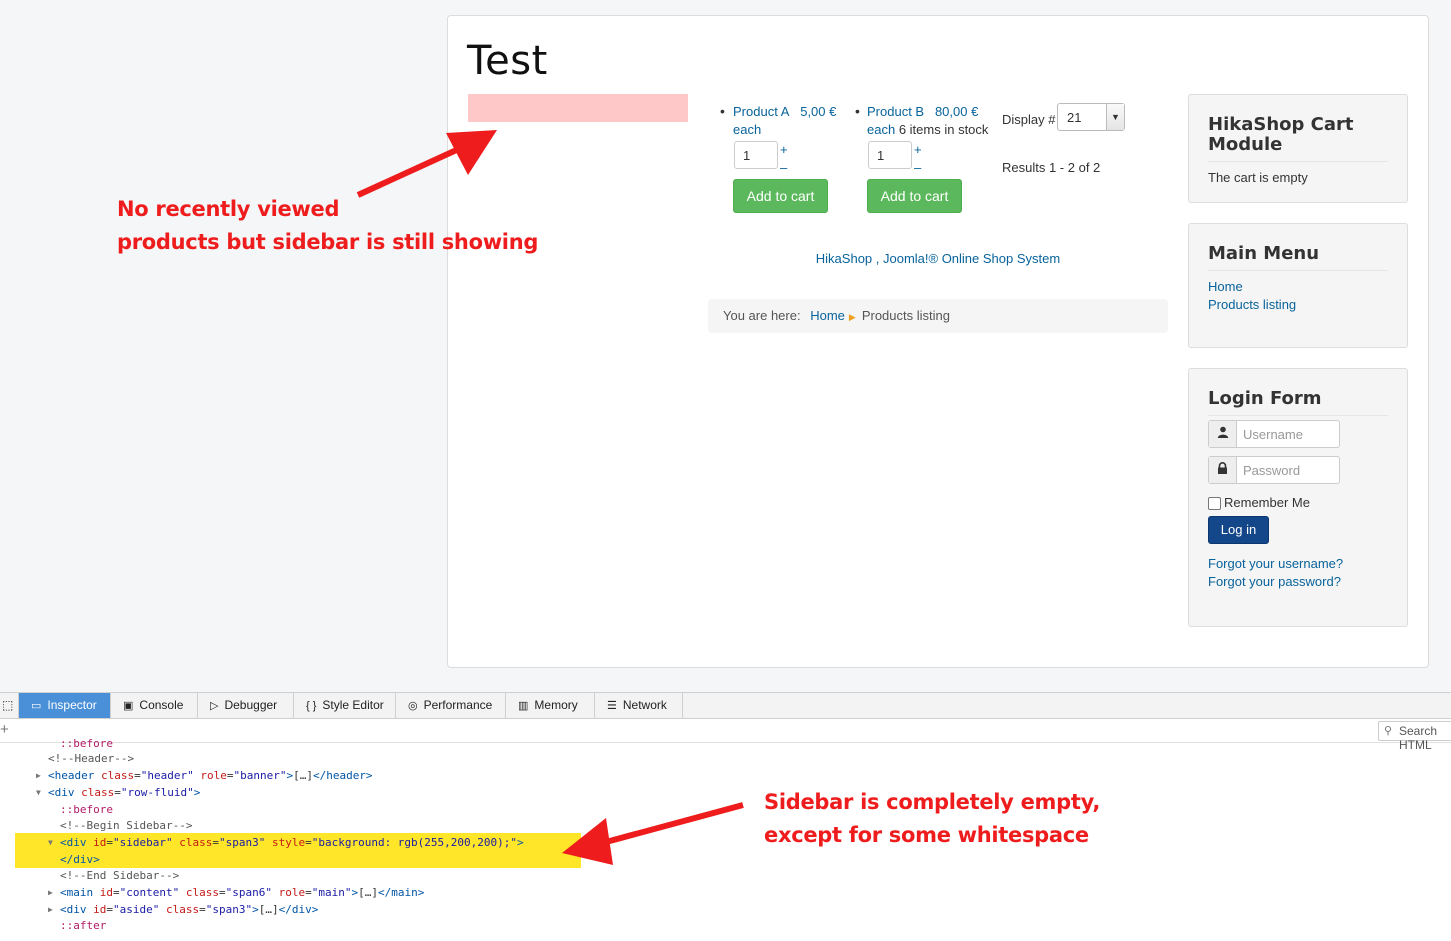  I want to click on arrow-to-code-head, so click(587, 841).